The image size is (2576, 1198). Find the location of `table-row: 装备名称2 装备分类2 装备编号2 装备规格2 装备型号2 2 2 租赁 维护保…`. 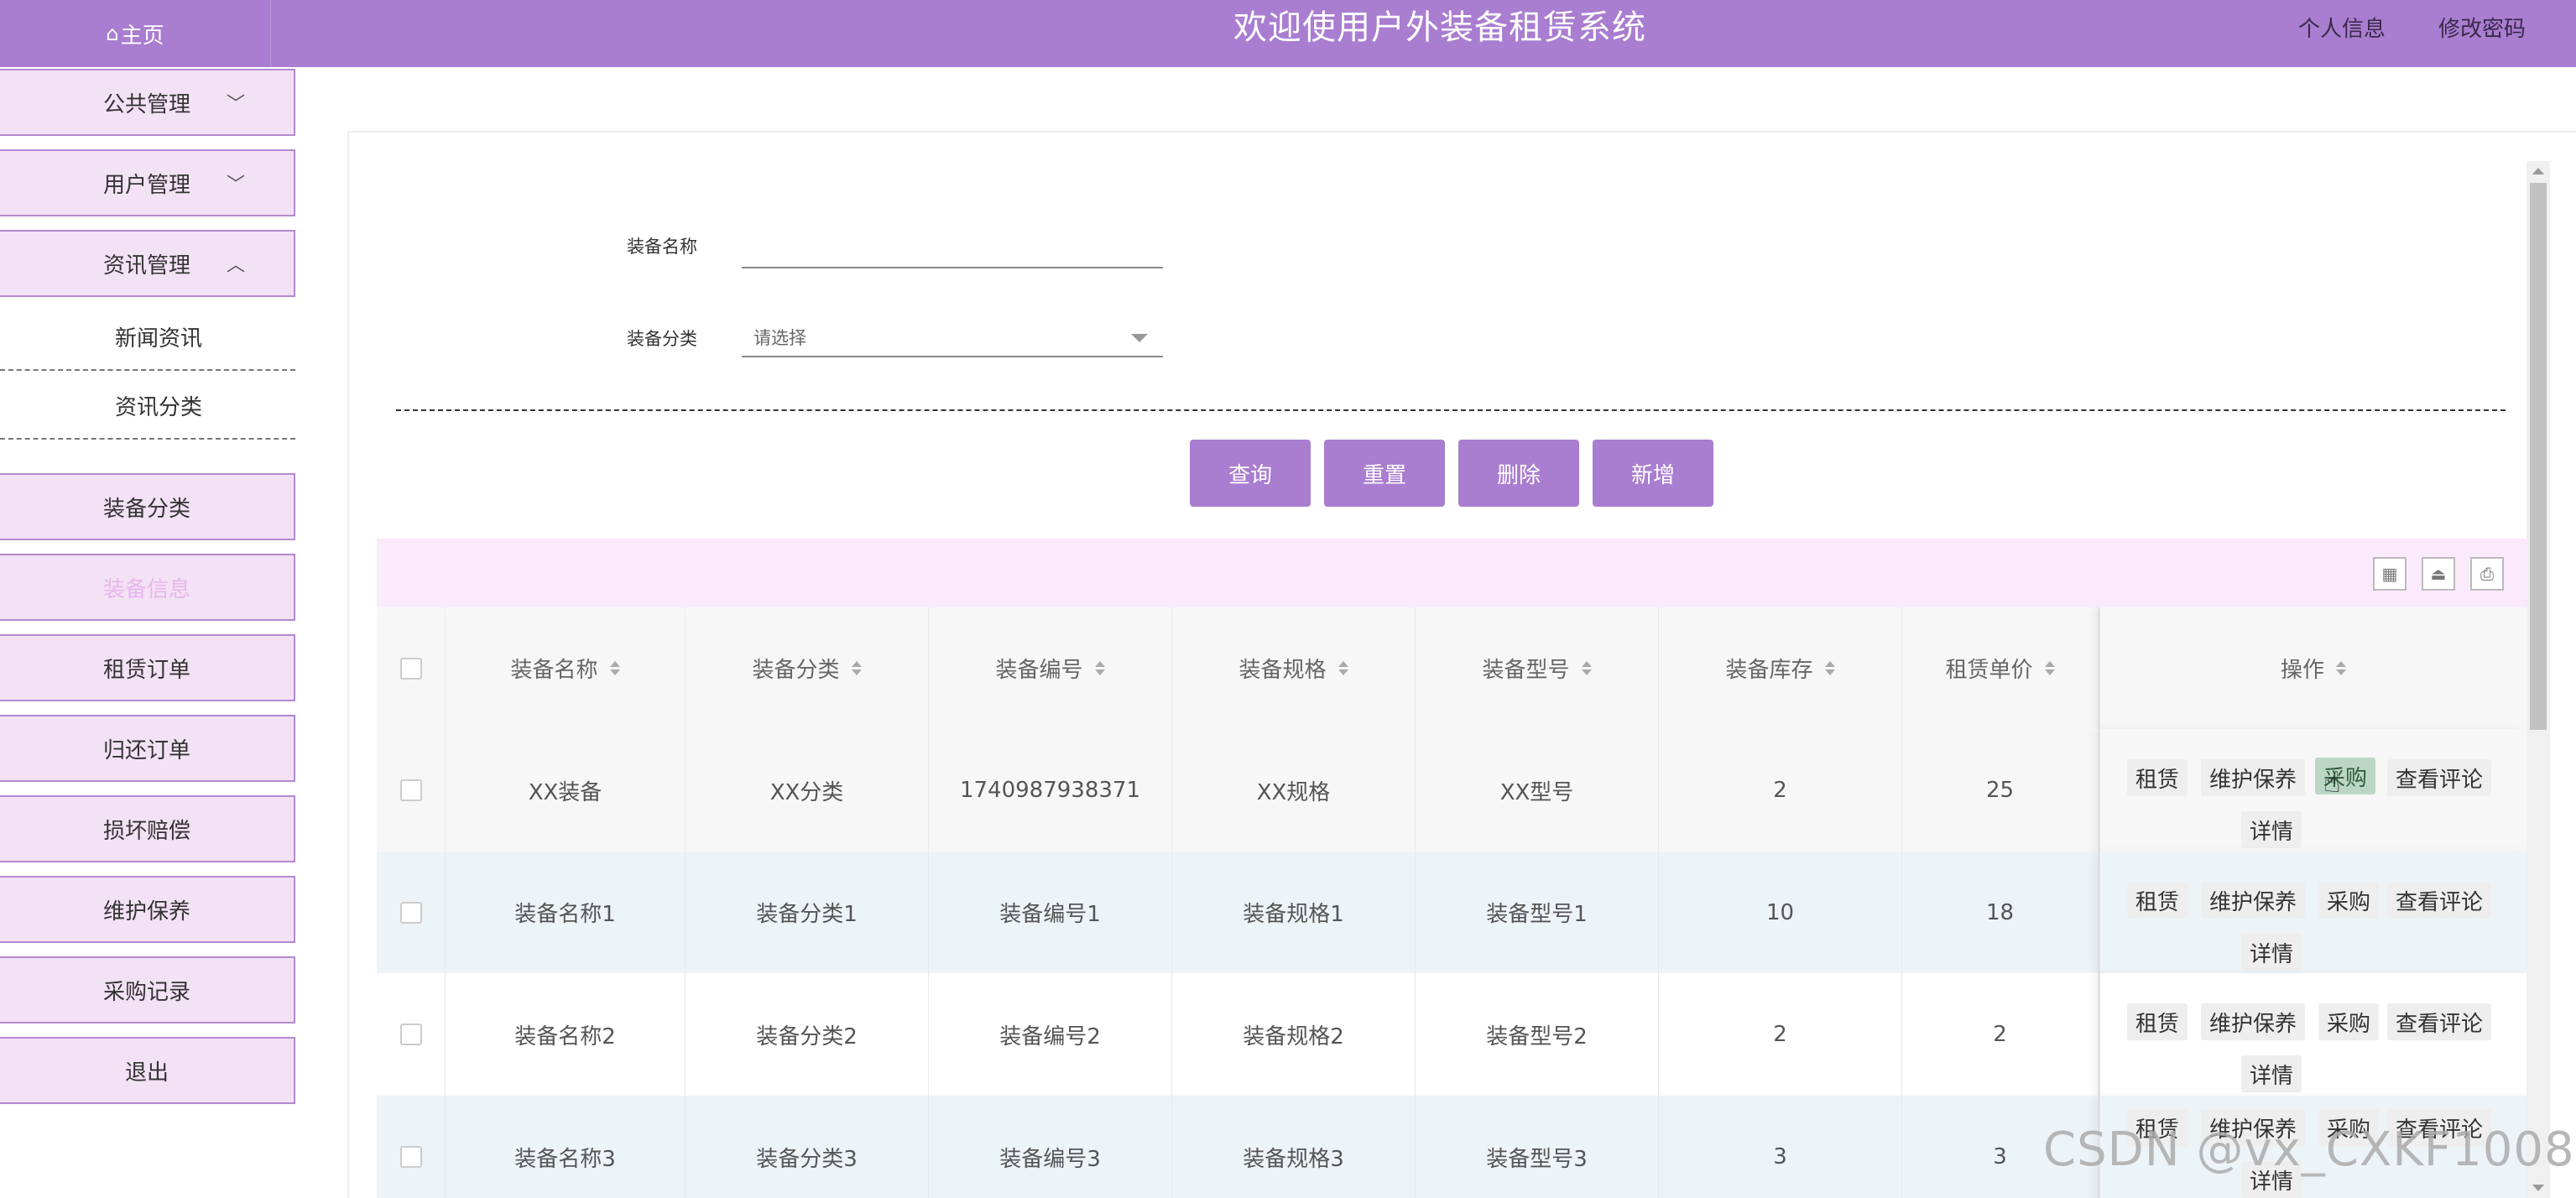

table-row: 装备名称2 装备分类2 装备编号2 装备规格2 装备型号2 2 2 租赁 维护保… is located at coordinates (1451, 1034).